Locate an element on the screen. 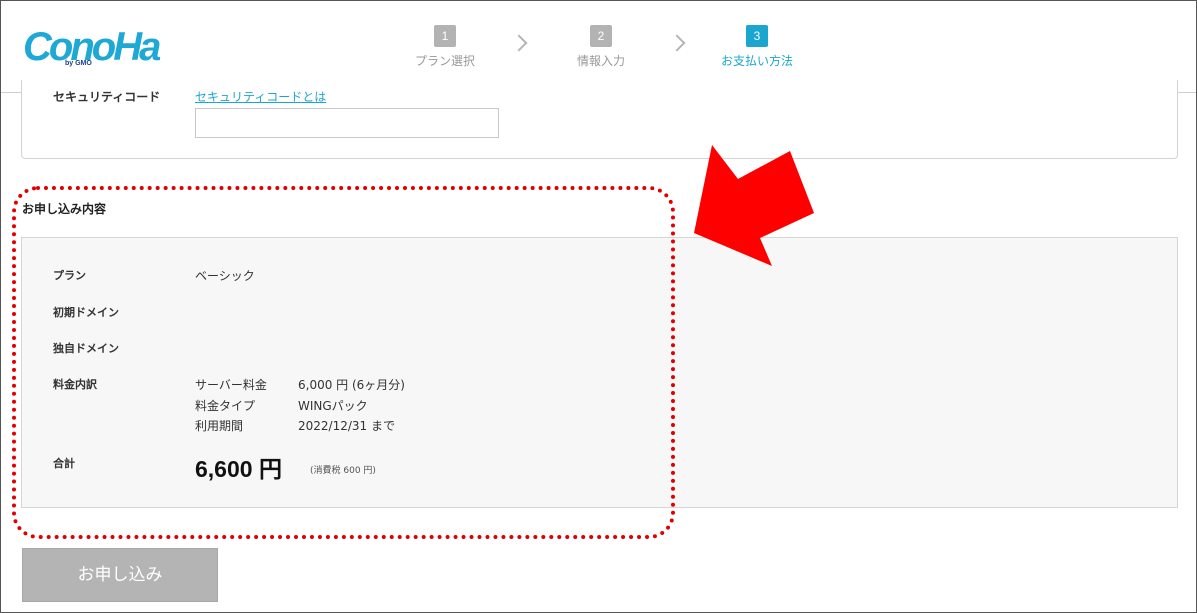 This screenshot has height=613, width=1197. submit-application-button: お申し込み is located at coordinates (120, 575).